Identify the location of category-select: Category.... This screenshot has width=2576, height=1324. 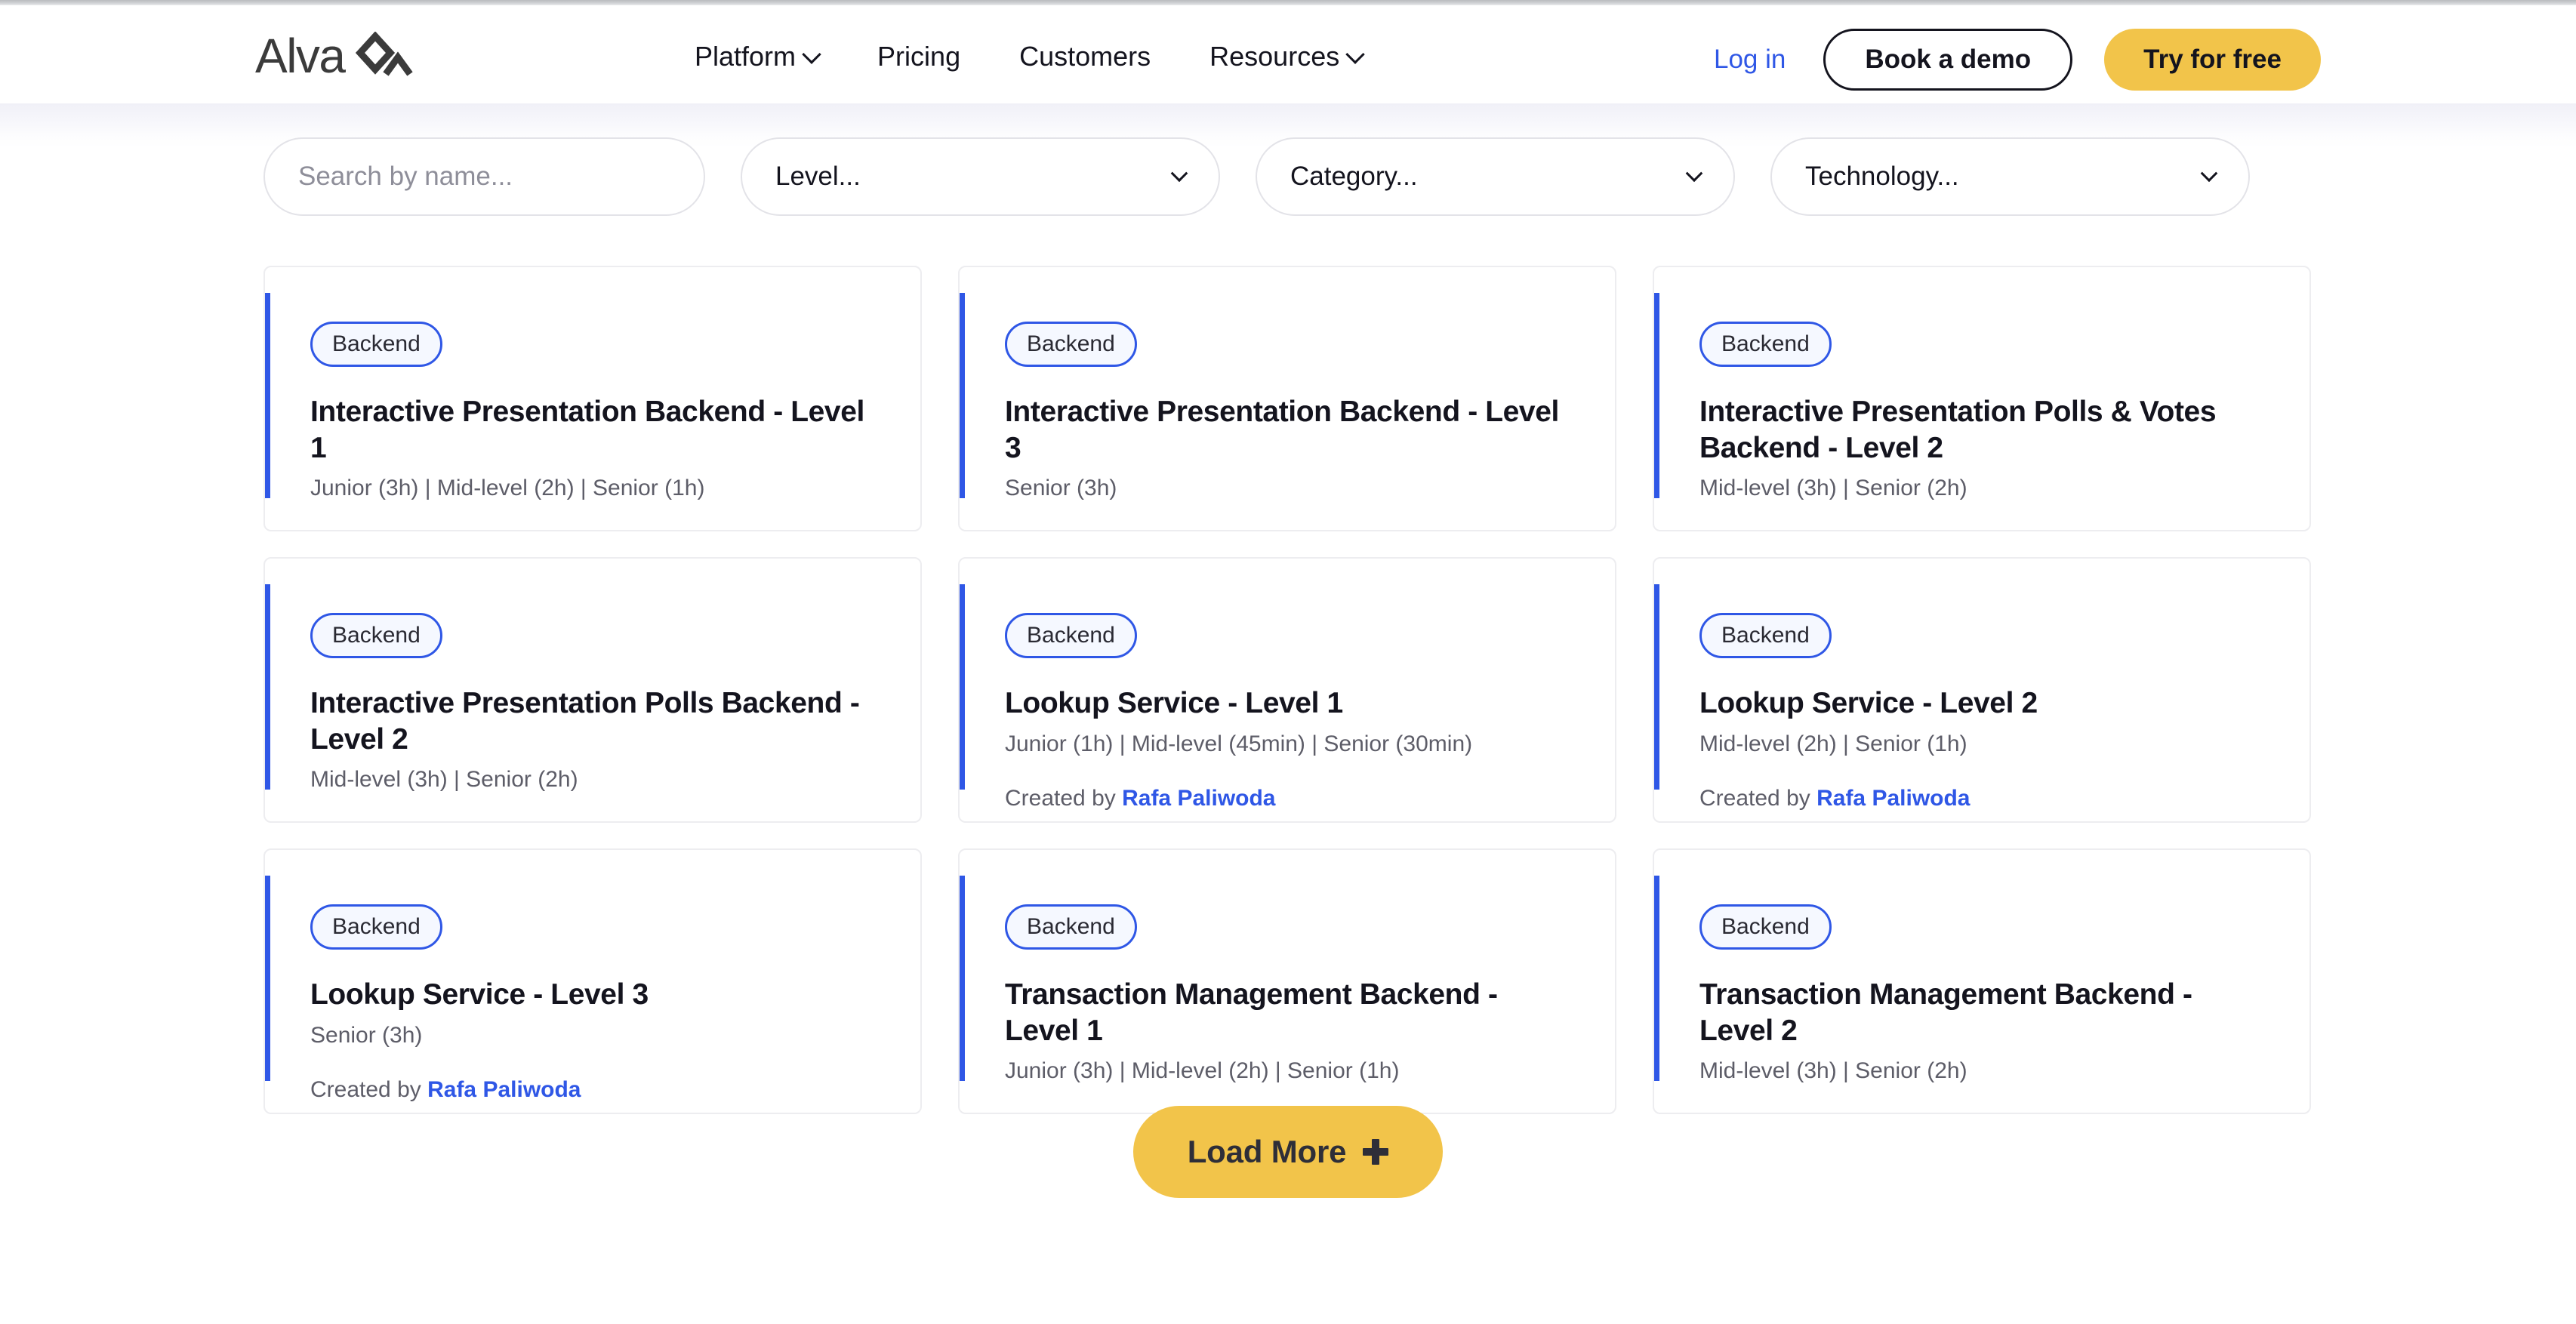
(1495, 176).